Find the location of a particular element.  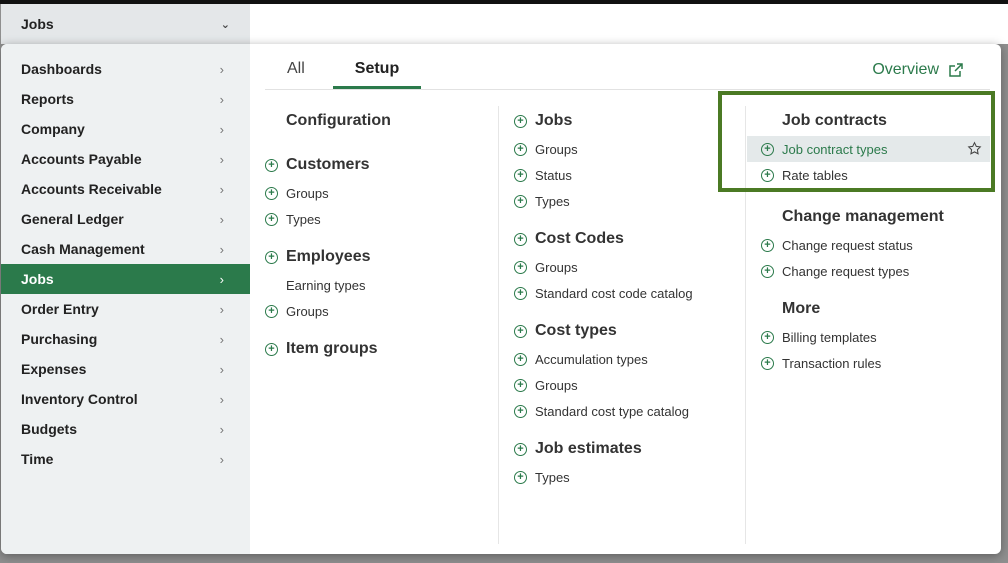

section-item-groups: + Item groups is located at coordinates (381, 349).